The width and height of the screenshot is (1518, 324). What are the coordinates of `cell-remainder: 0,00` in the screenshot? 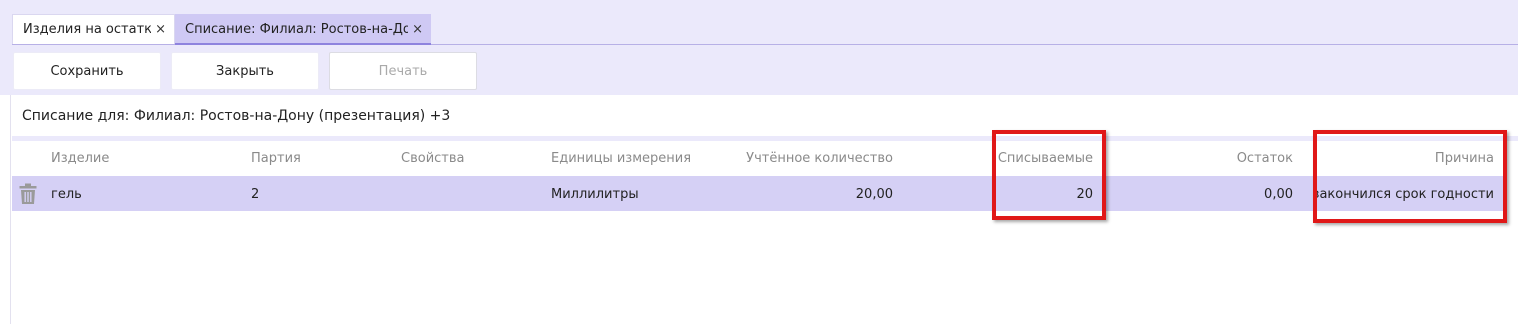 It's located at (1278, 194).